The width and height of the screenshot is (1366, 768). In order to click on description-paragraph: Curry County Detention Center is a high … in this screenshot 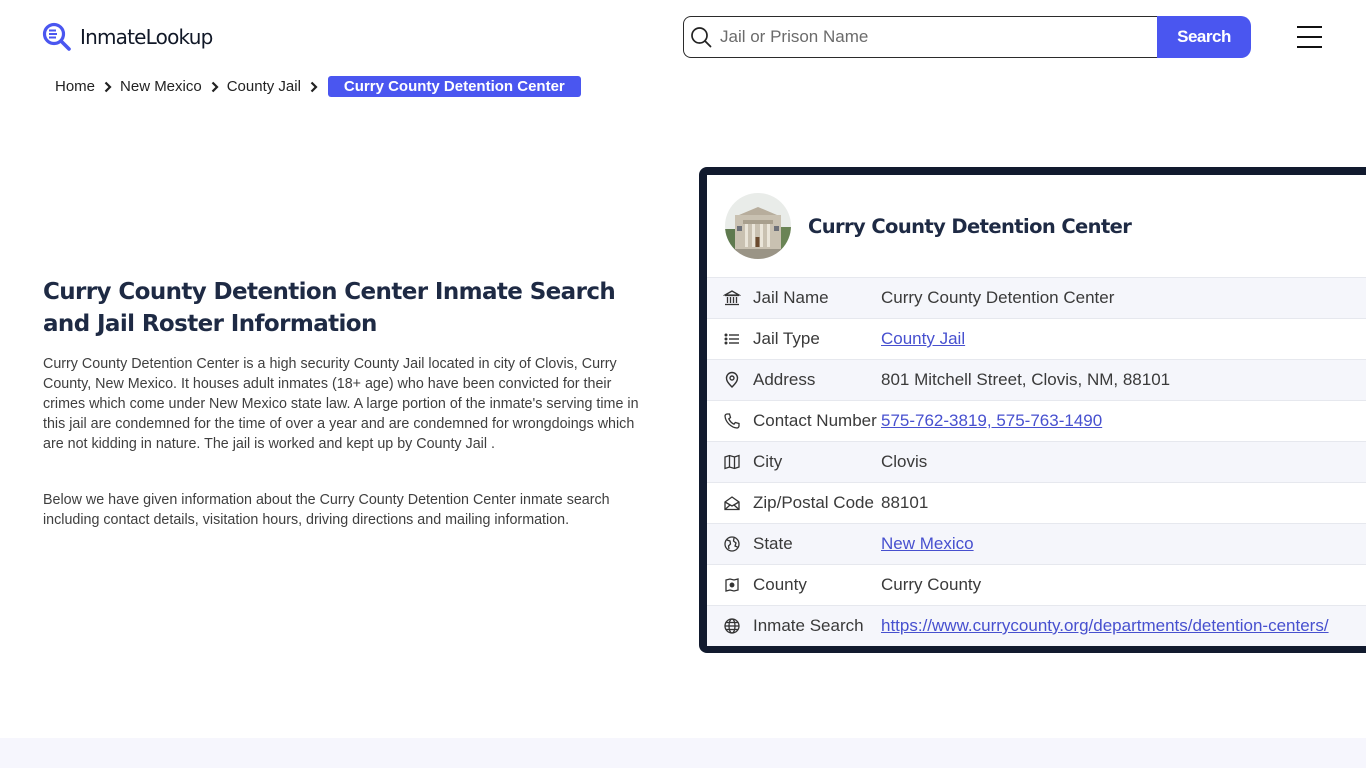, I will do `click(341, 404)`.